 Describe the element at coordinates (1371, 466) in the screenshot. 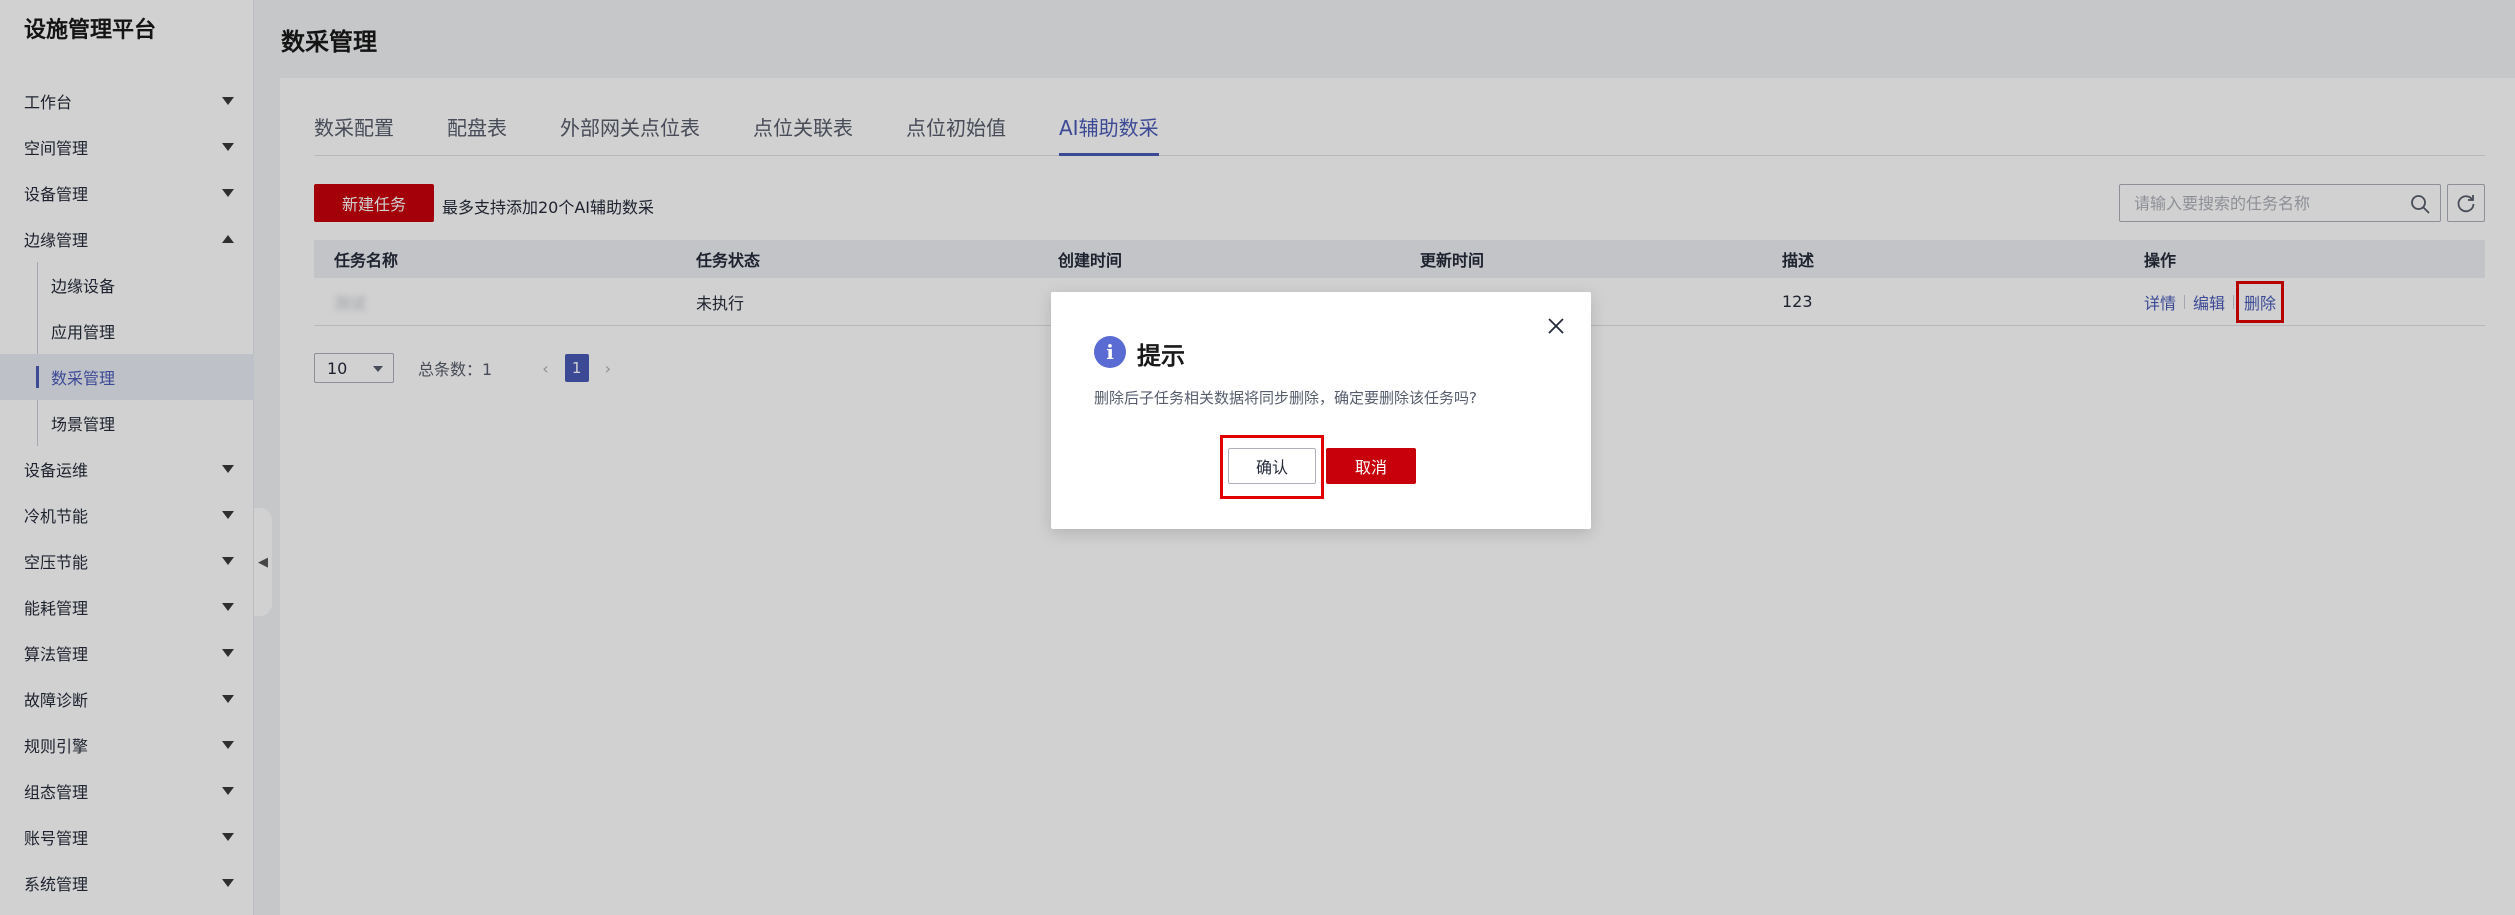

I see `cancel-button: 取消` at that location.